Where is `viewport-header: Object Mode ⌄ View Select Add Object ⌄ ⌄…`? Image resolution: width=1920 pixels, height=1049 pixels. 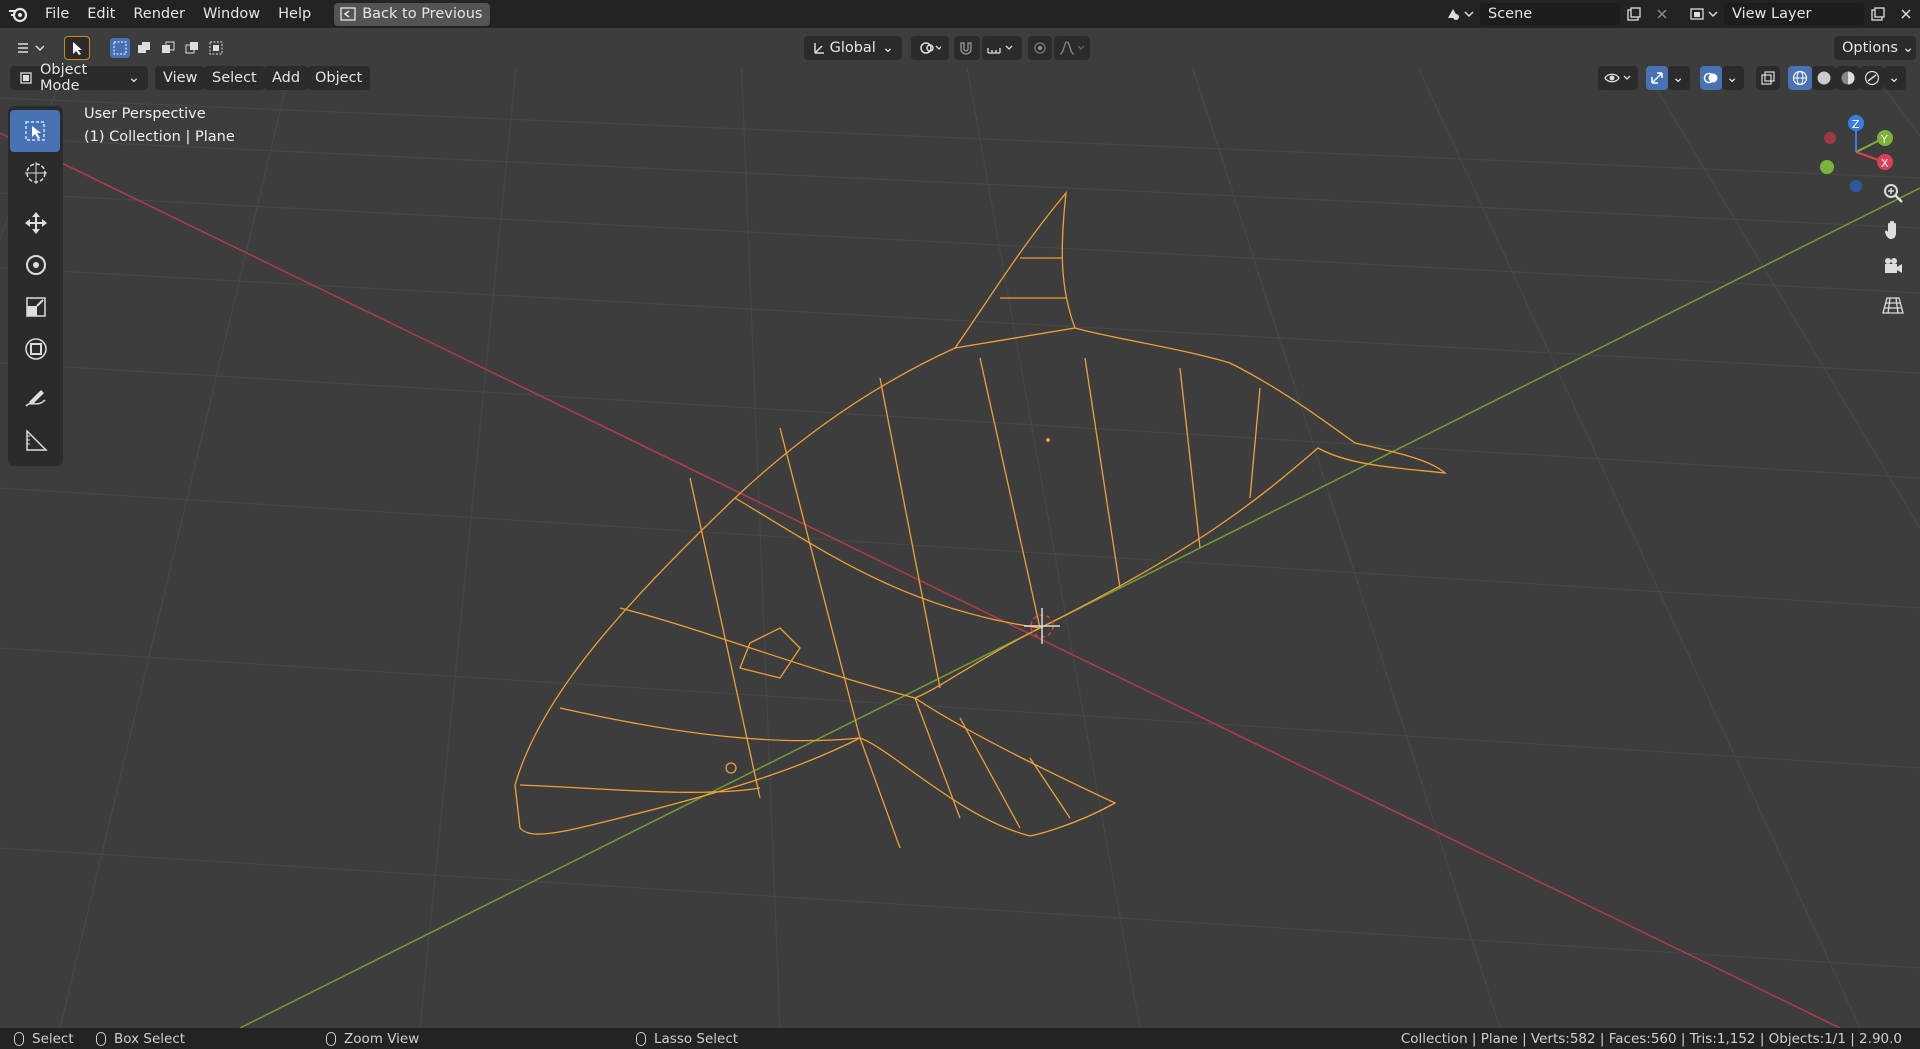 viewport-header: Object Mode ⌄ View Select Add Object ⌄ ⌄… is located at coordinates (960, 78).